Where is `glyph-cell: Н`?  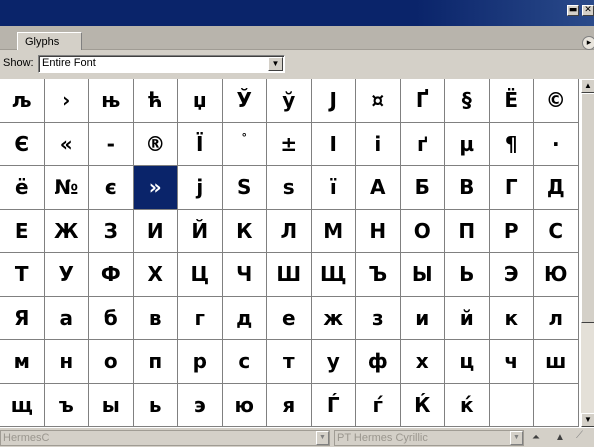 glyph-cell: Н is located at coordinates (378, 231).